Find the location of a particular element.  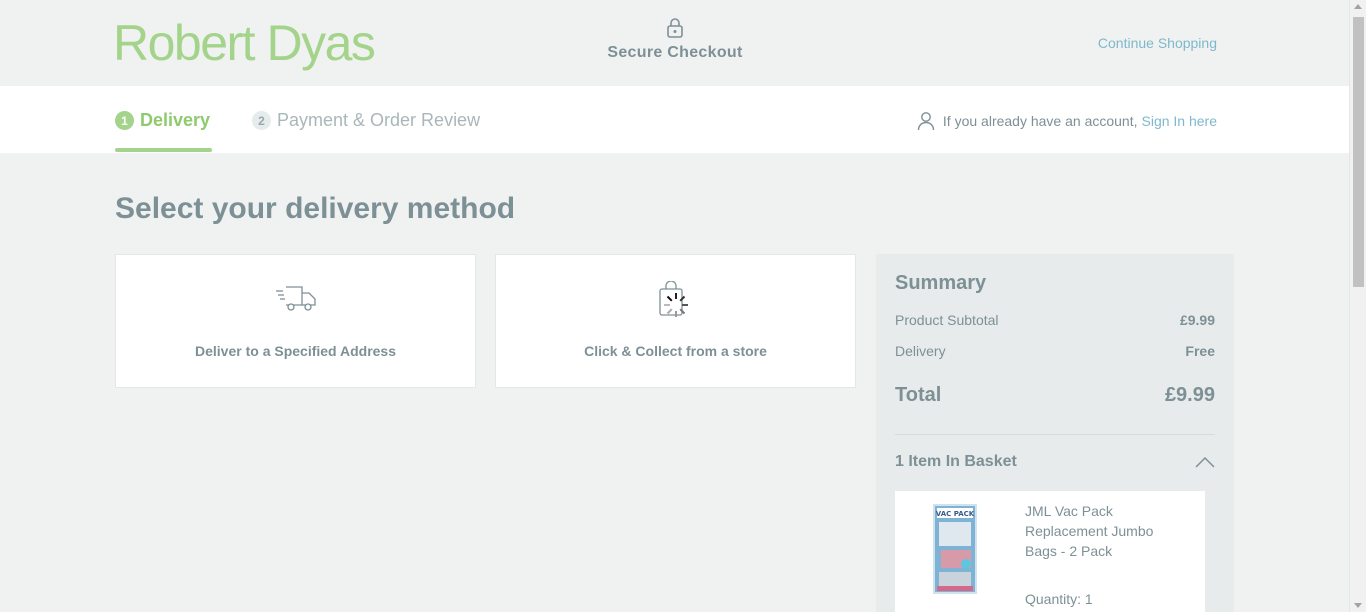

secure-checkout-label: Secure Checkout is located at coordinates (675, 52).